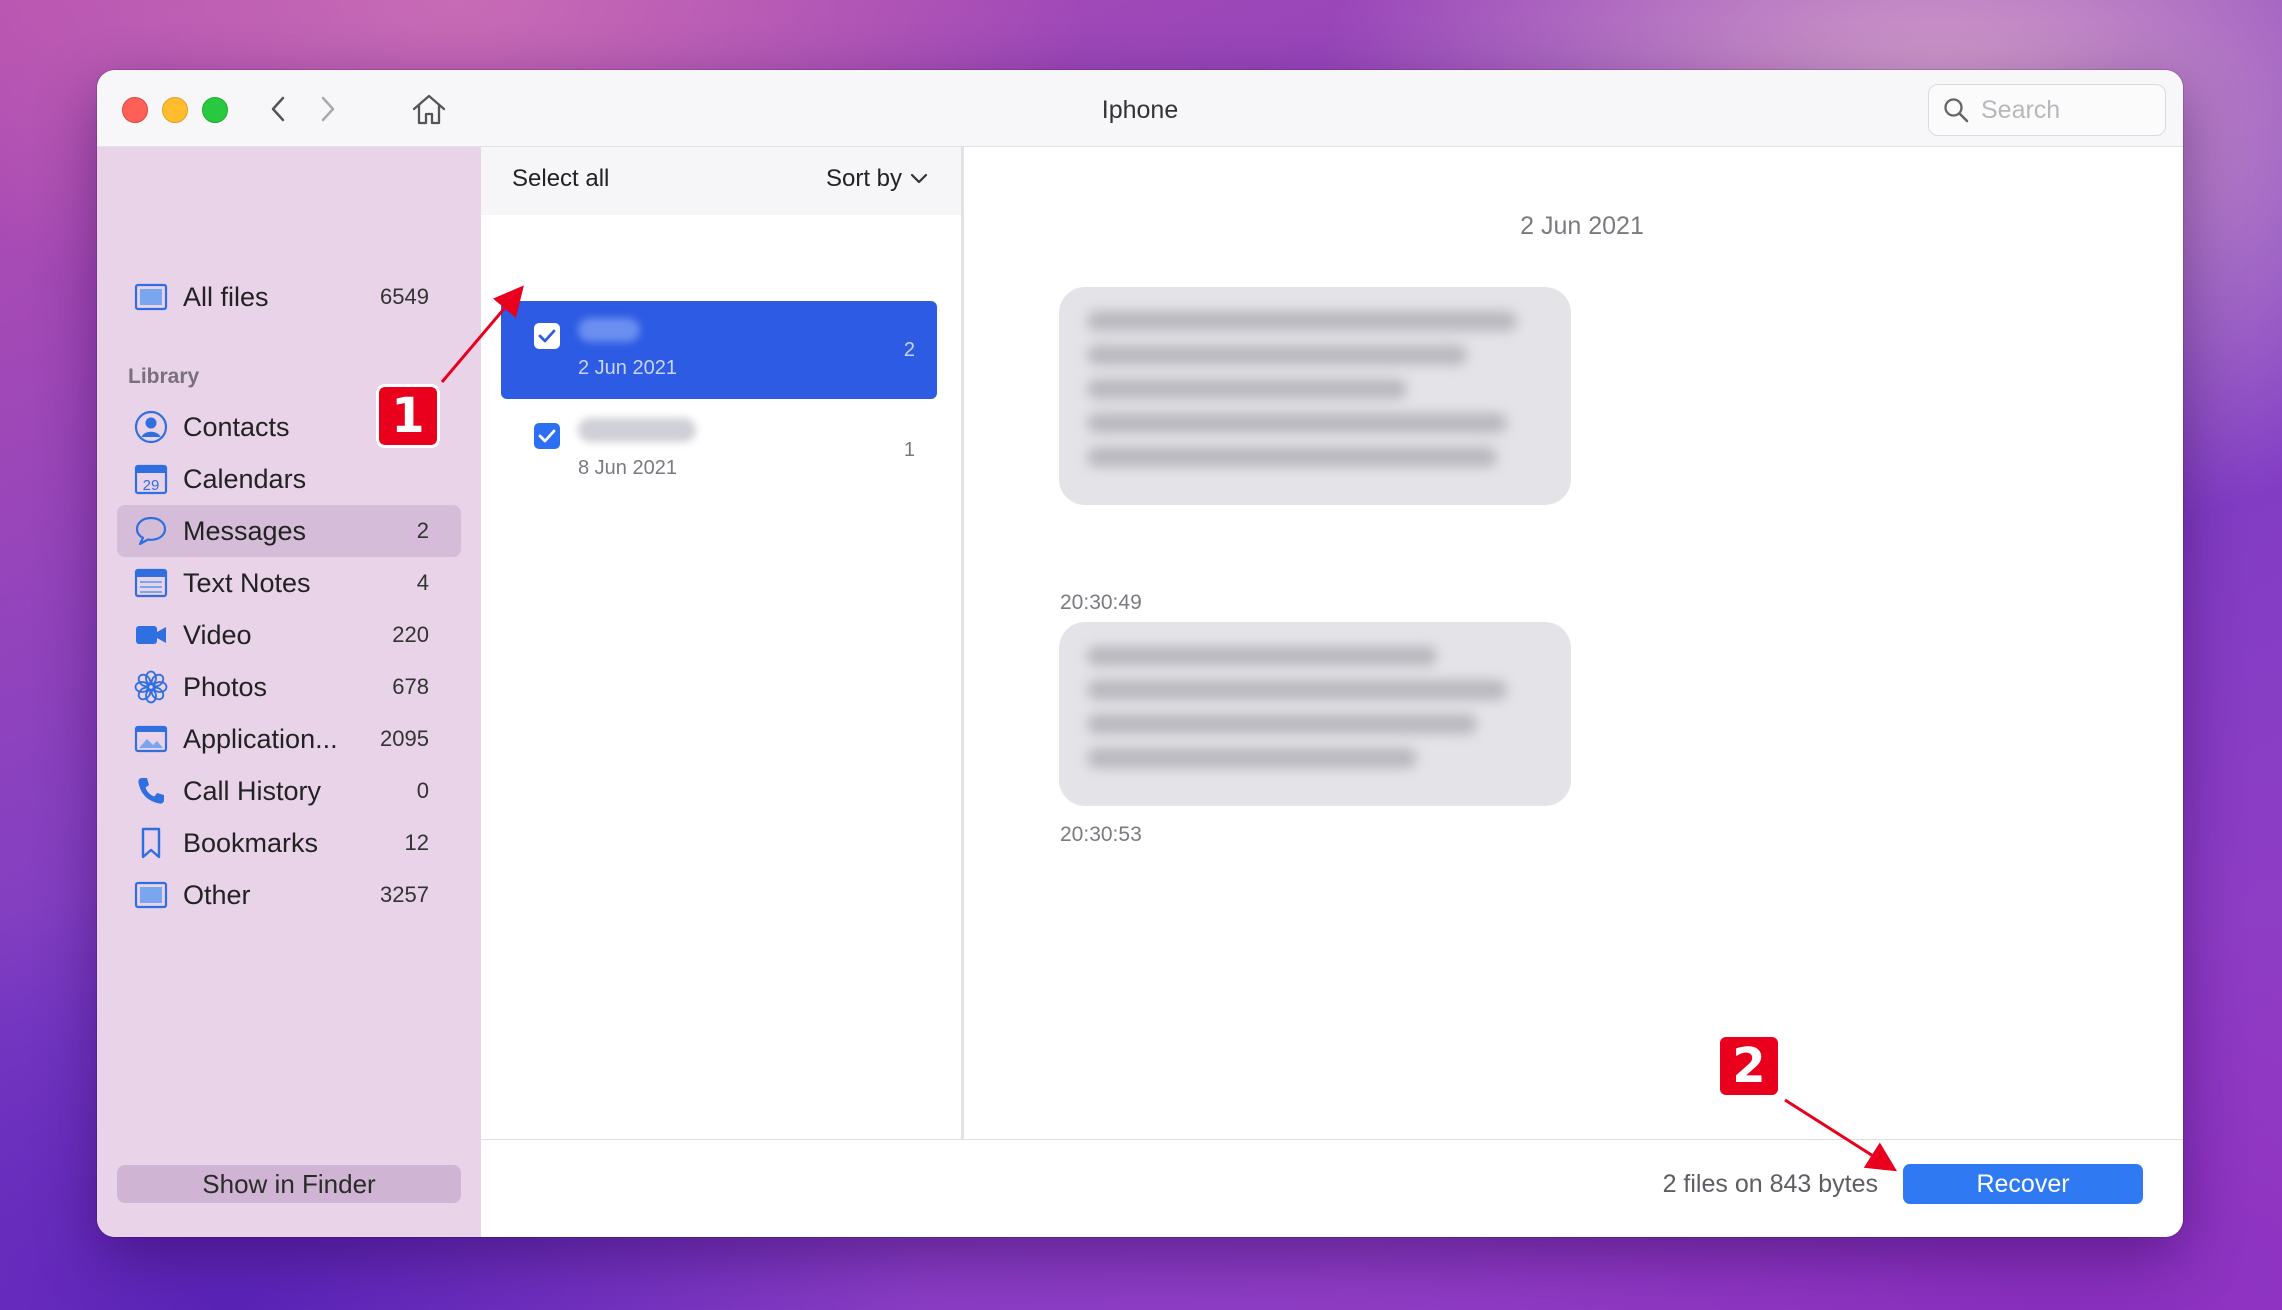  I want to click on sidebar-item-messages: Messages 2, so click(289, 531).